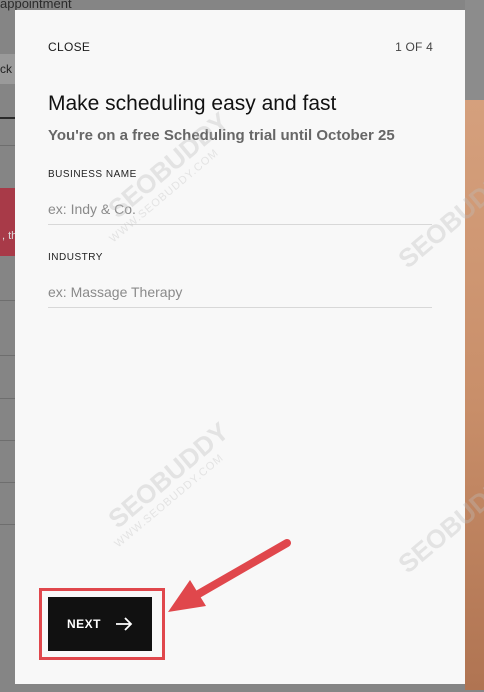  What do you see at coordinates (8, 222) in the screenshot?
I see `background-alert-banner` at bounding box center [8, 222].